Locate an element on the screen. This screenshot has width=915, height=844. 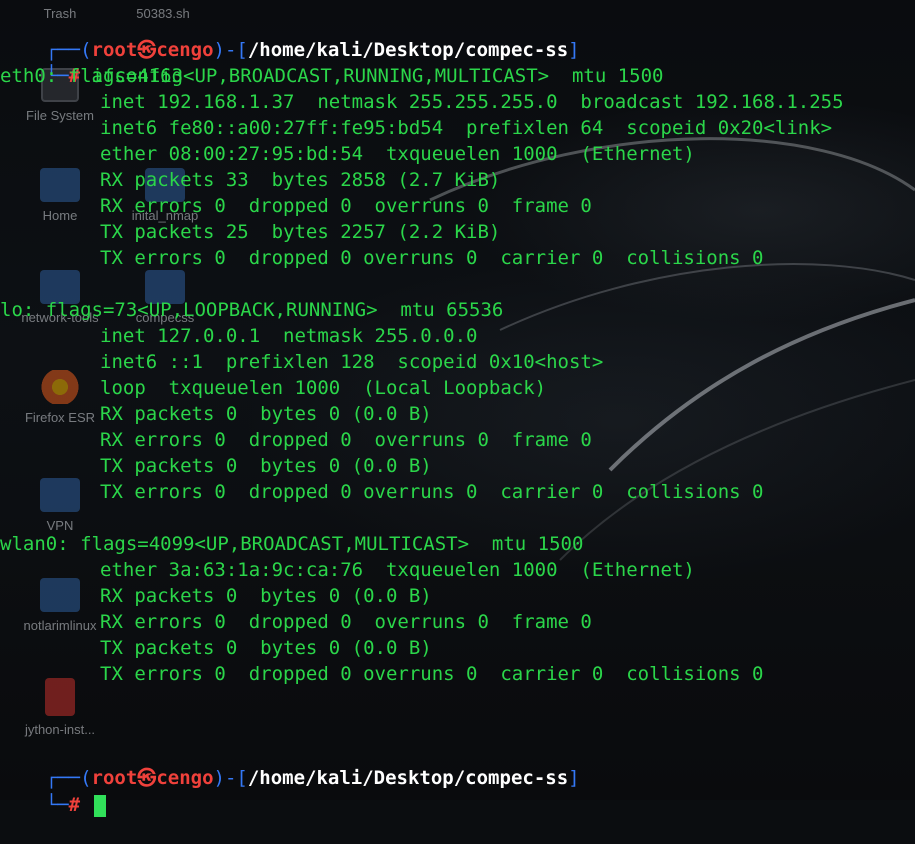
output-line: TX packets 25 bytes 2257 (2.2 KiB) is located at coordinates (300, 232).